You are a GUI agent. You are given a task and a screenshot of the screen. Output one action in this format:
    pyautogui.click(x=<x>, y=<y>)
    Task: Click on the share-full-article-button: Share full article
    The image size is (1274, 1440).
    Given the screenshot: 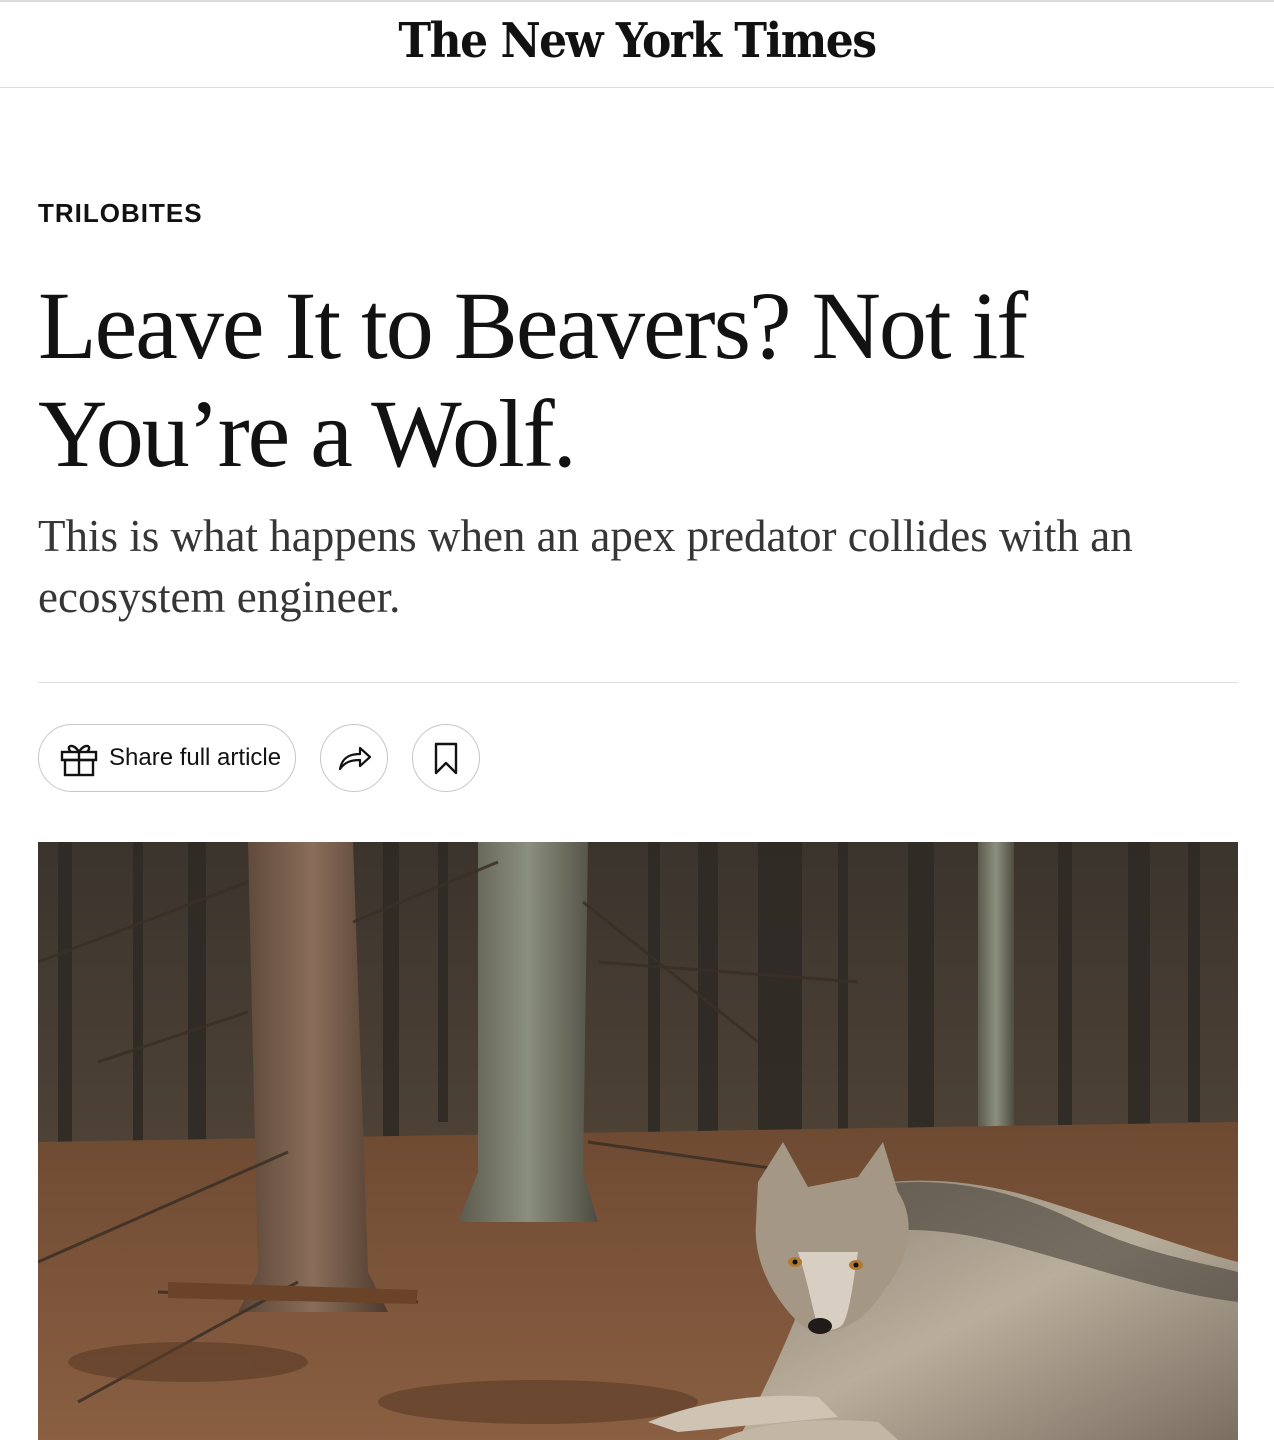 What is the action you would take?
    pyautogui.click(x=167, y=758)
    